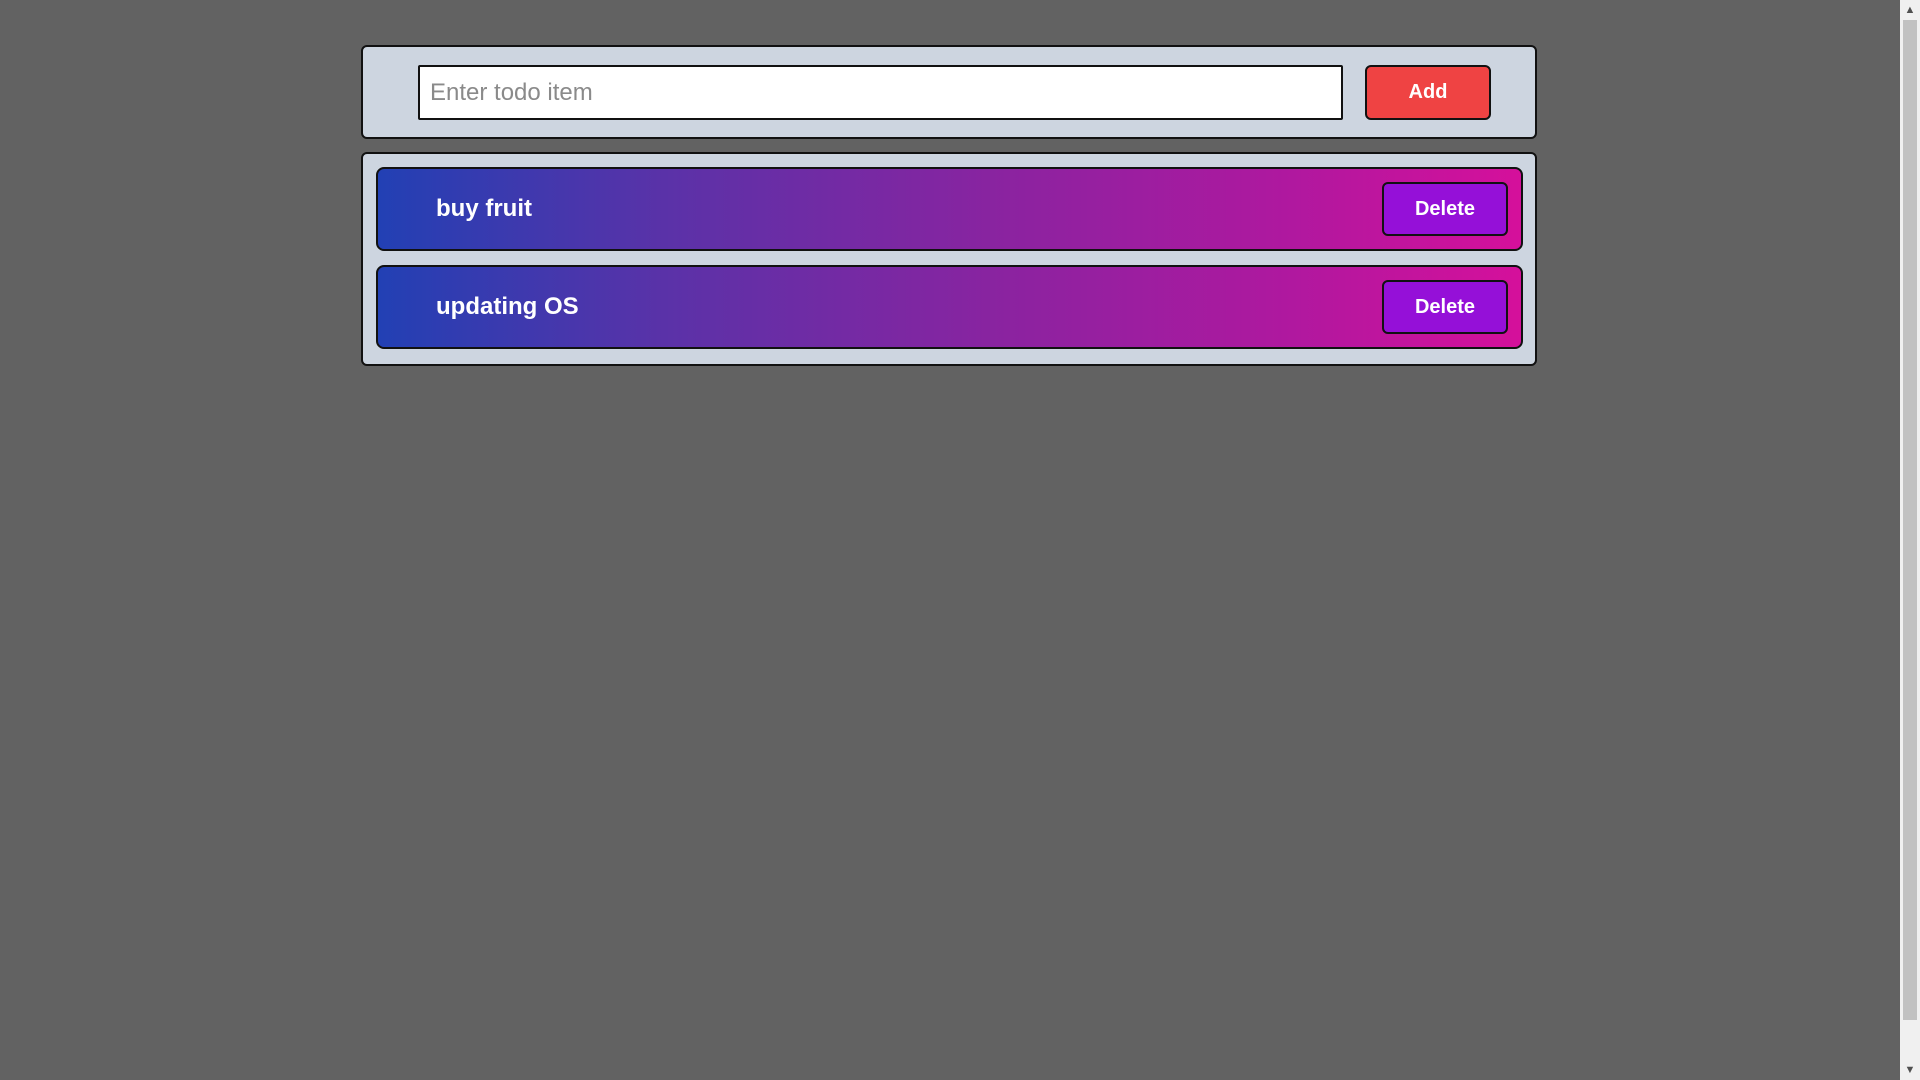 Image resolution: width=1920 pixels, height=1080 pixels. I want to click on todo-item: buy fruit Delete, so click(949, 209).